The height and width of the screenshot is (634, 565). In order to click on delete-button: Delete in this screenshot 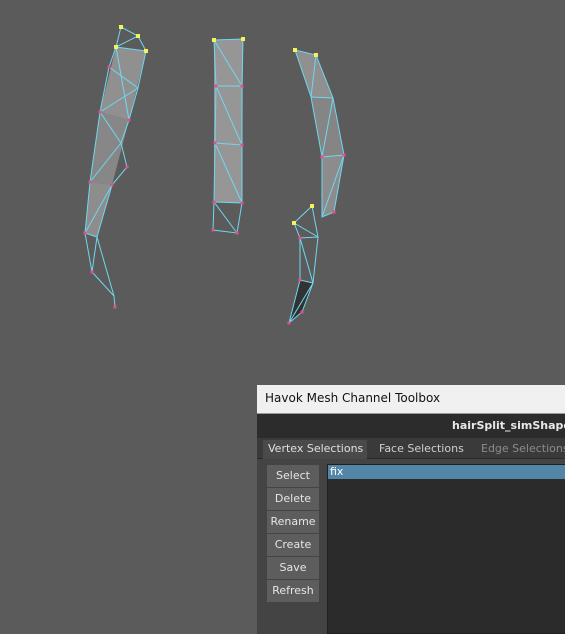, I will do `click(293, 499)`.